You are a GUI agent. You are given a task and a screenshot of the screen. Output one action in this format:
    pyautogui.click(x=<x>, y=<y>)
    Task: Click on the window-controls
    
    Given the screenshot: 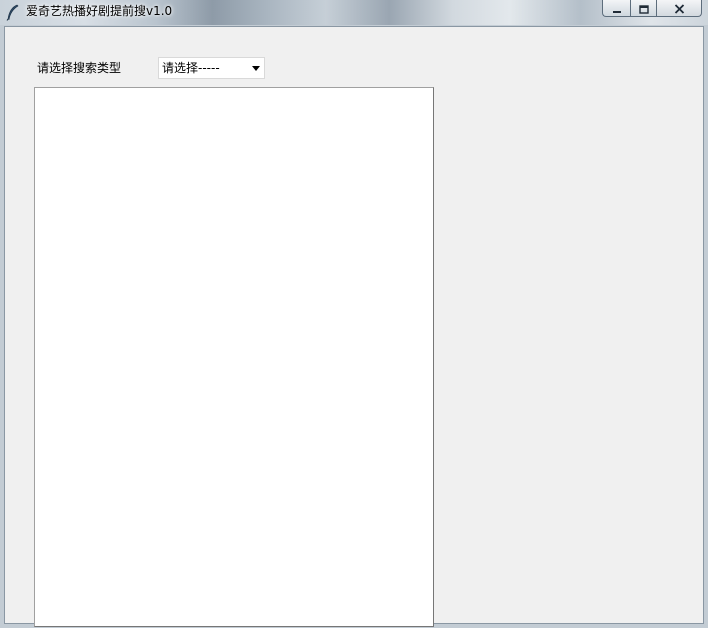 What is the action you would take?
    pyautogui.click(x=652, y=8)
    